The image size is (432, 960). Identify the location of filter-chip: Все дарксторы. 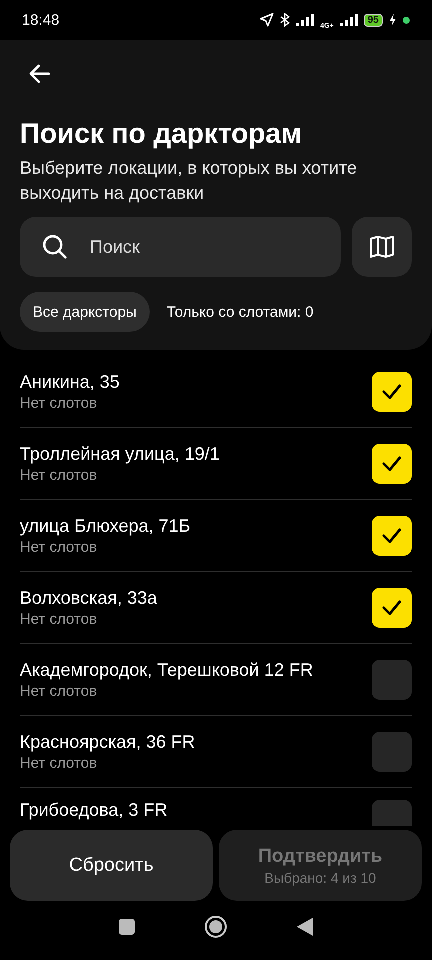
(85, 312).